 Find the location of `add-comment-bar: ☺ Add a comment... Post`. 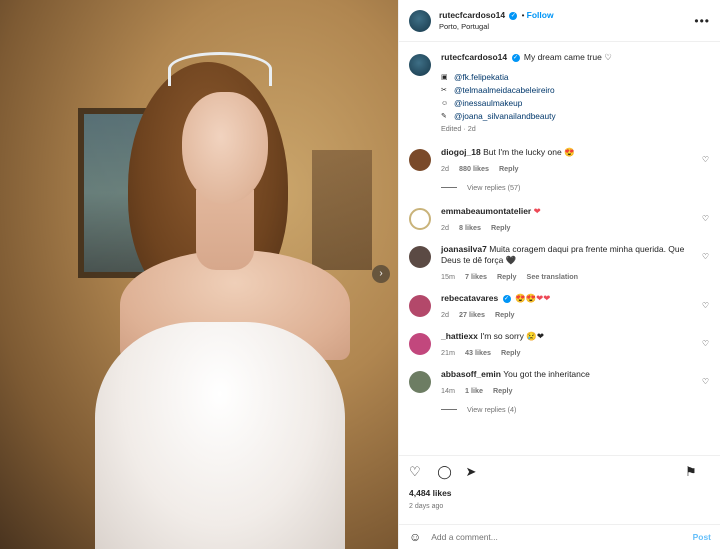

add-comment-bar: ☺ Add a comment... Post is located at coordinates (559, 536).